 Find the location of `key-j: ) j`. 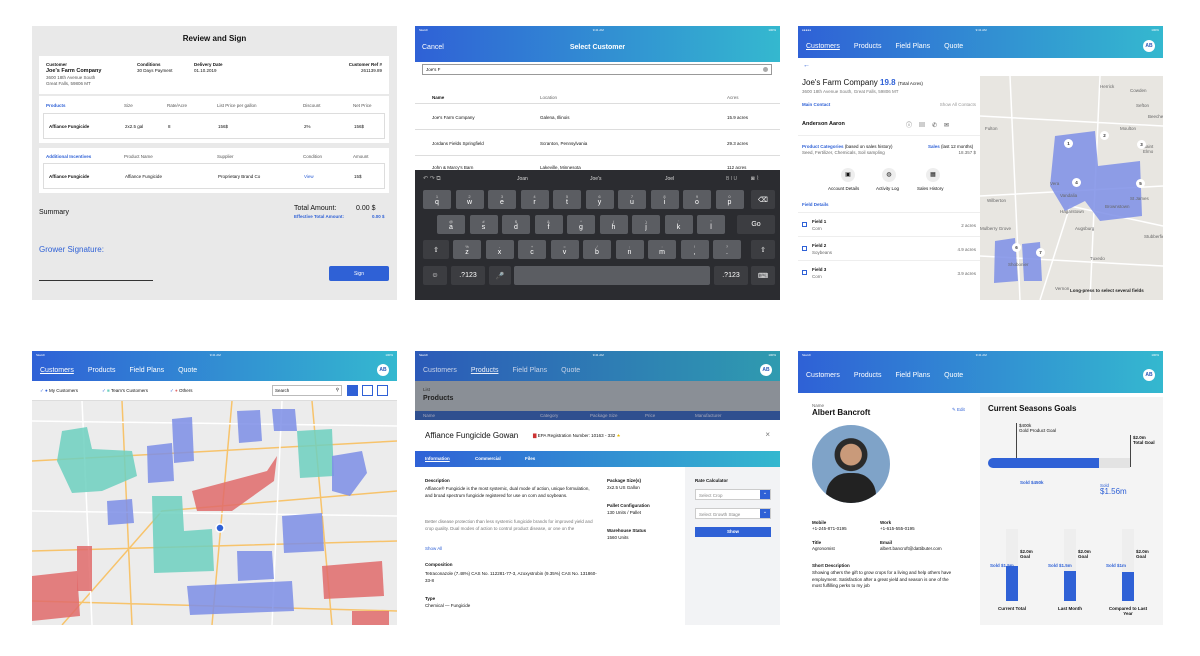

key-j: ) j is located at coordinates (646, 224).